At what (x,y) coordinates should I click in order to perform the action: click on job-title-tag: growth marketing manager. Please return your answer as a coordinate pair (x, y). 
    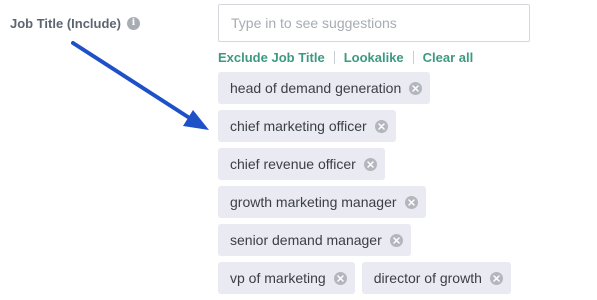
    Looking at the image, I should click on (322, 202).